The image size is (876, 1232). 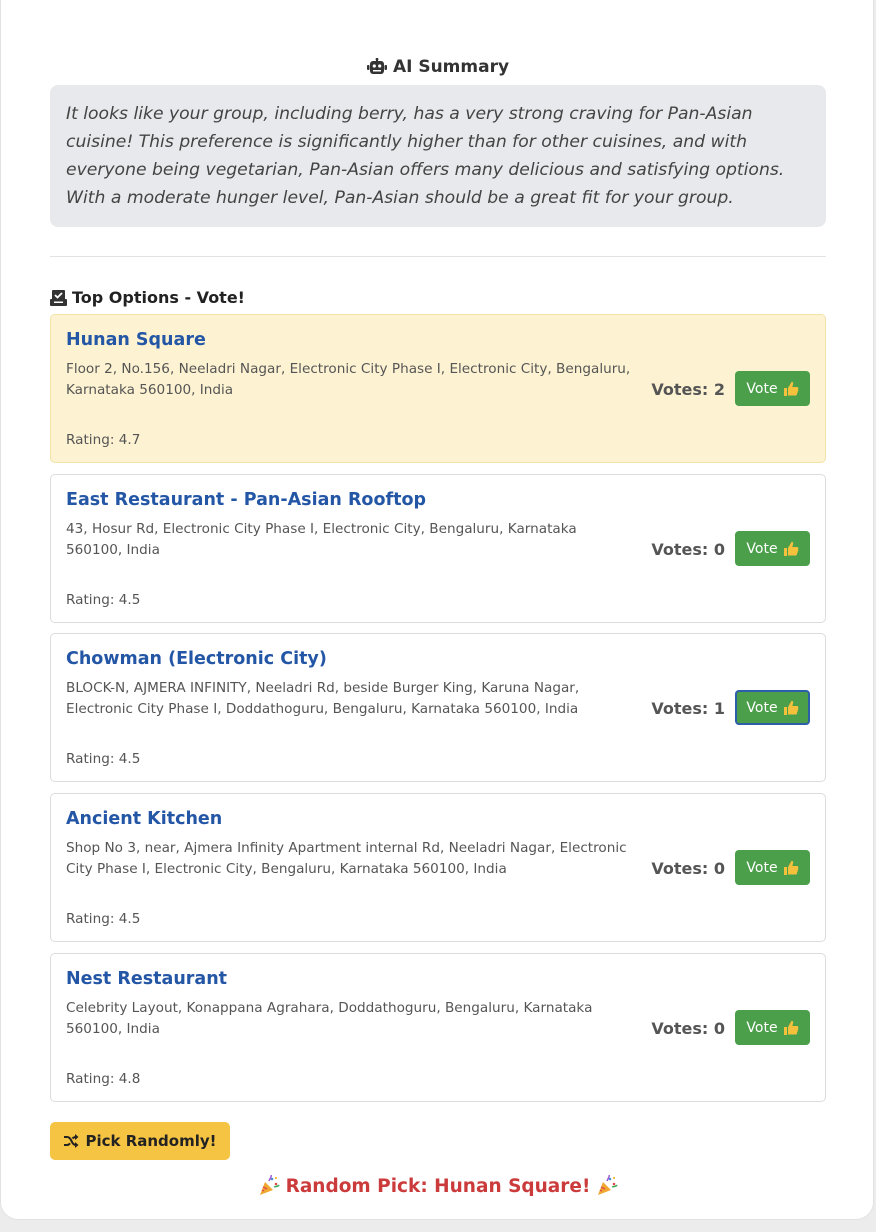 I want to click on ai-summary-heading: AI Summary, so click(x=438, y=67).